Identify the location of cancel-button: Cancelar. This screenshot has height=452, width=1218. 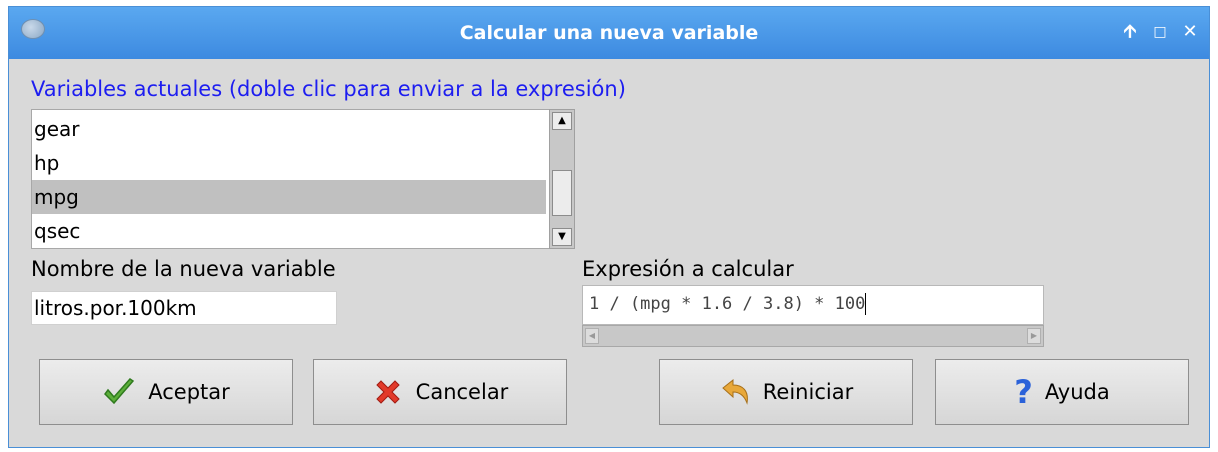
(440, 392).